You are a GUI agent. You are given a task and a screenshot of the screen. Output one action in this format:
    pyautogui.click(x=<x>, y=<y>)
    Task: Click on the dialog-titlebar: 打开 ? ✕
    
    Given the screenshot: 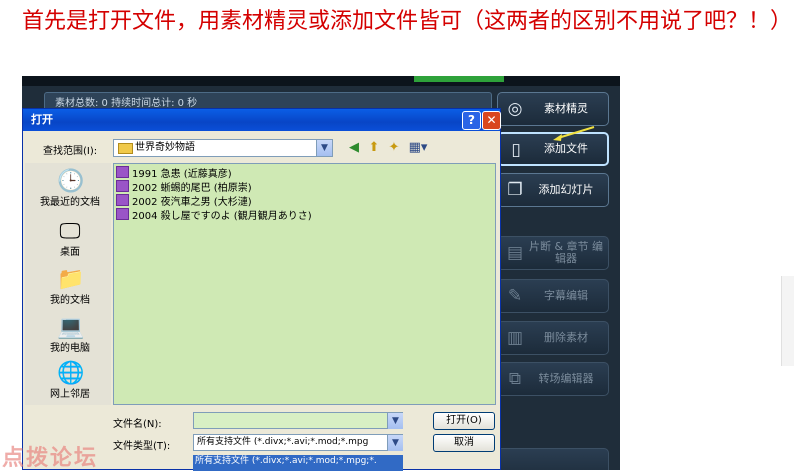 What is the action you would take?
    pyautogui.click(x=262, y=120)
    